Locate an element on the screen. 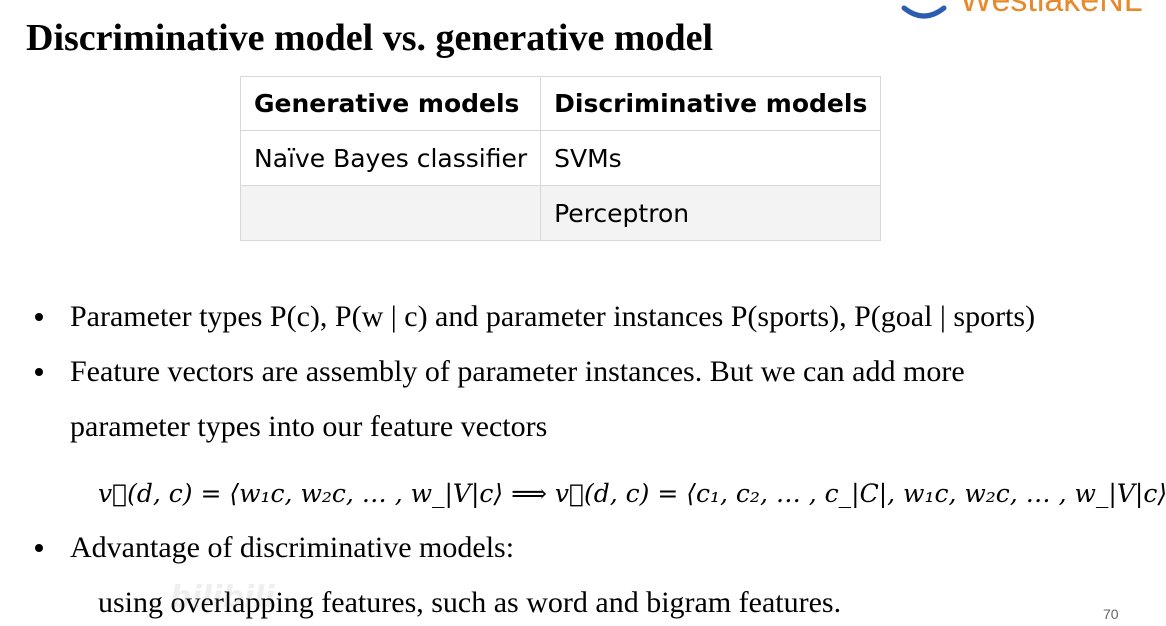 This screenshot has width=1166, height=626. bullet-feature-vectors-continued: parameter types into our feature vectors is located at coordinates (309, 426).